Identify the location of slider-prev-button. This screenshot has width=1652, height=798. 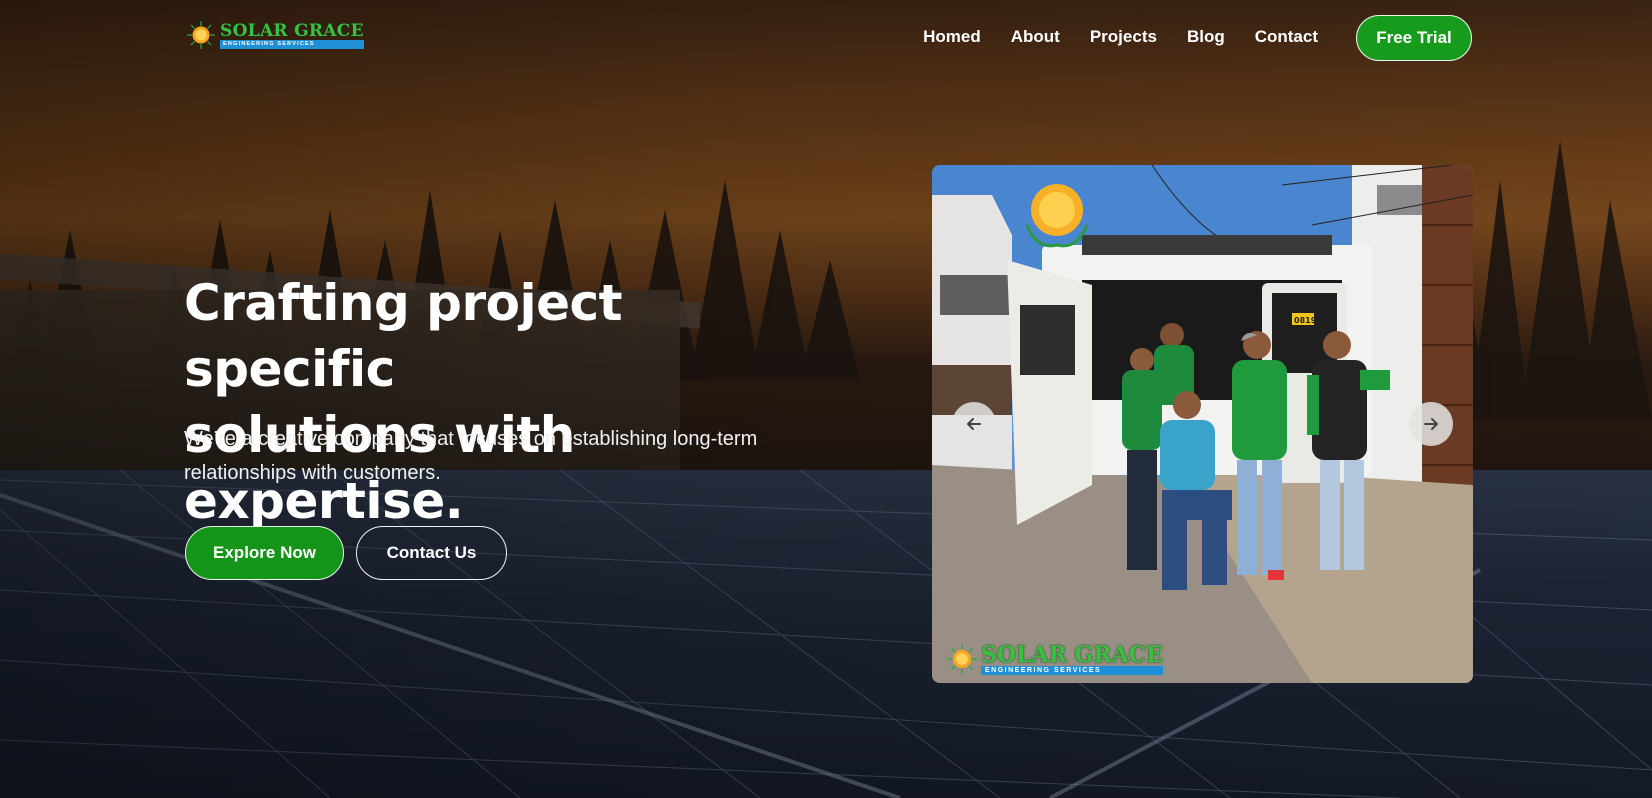
(974, 424).